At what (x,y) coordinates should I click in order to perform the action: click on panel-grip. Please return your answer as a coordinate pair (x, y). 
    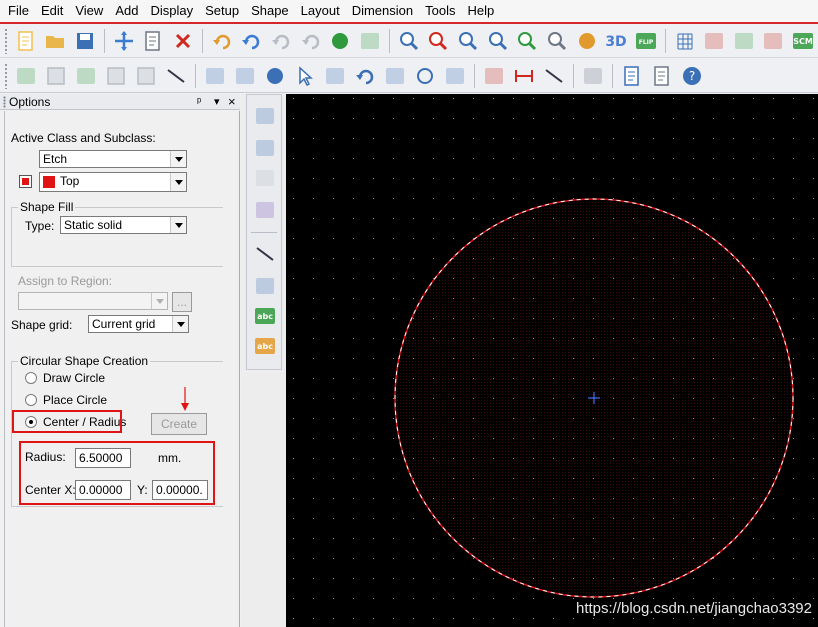
    Looking at the image, I should click on (4, 101).